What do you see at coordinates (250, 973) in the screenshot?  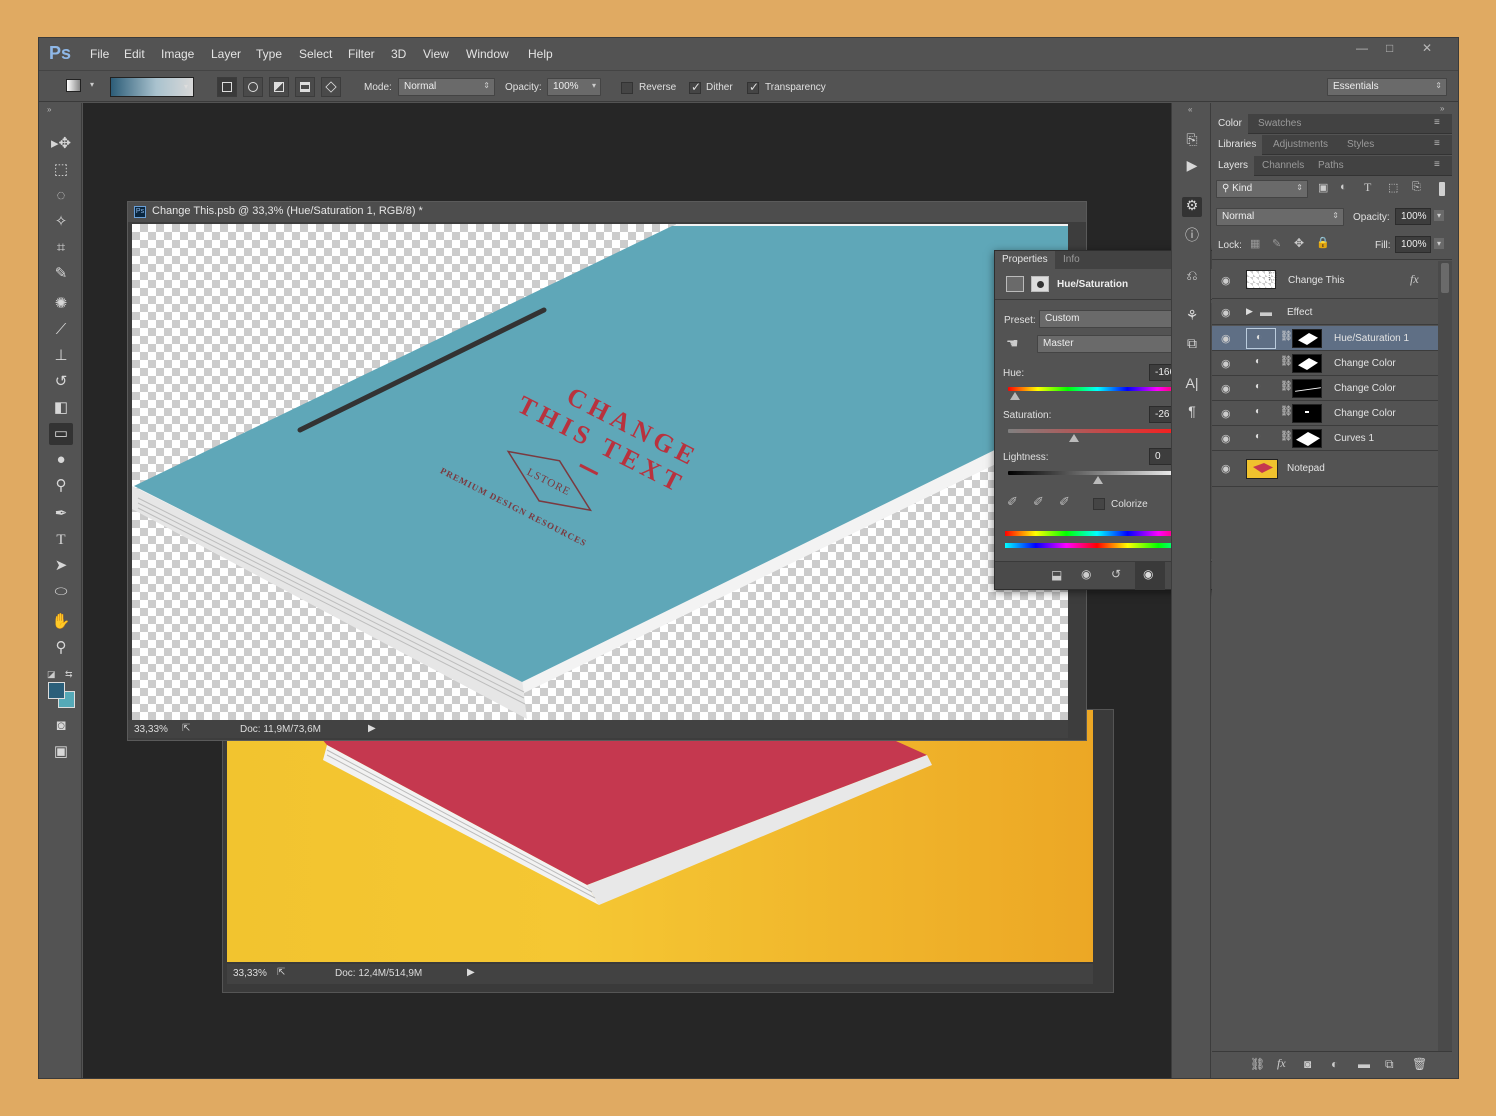 I see `zoom-level: 33,33%` at bounding box center [250, 973].